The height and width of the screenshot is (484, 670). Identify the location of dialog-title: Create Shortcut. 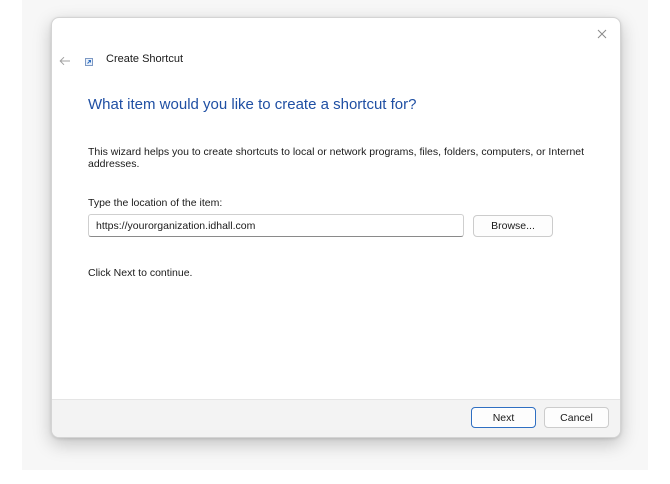
(145, 59).